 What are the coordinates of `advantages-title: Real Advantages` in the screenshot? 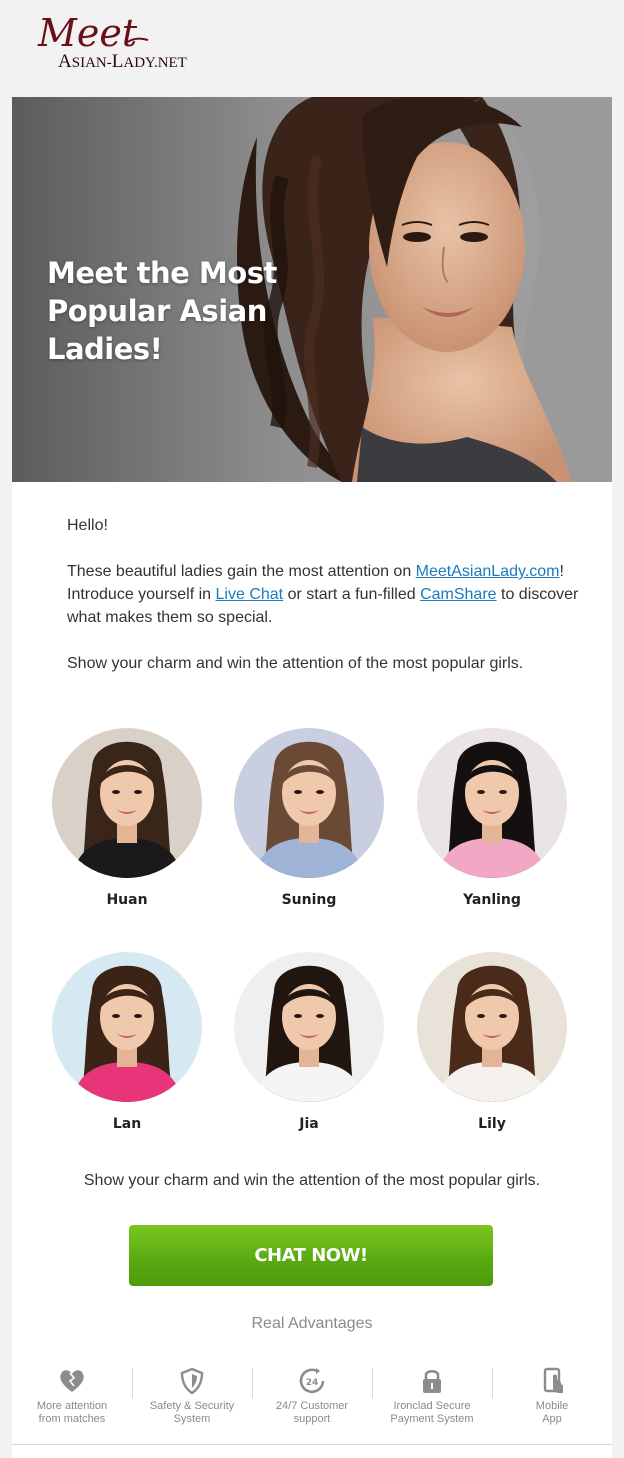 It's located at (312, 1323).